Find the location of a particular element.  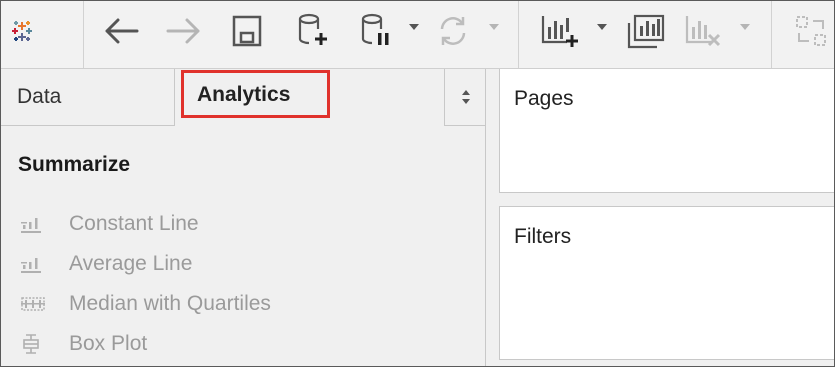

sort-updown-icon is located at coordinates (465, 97).